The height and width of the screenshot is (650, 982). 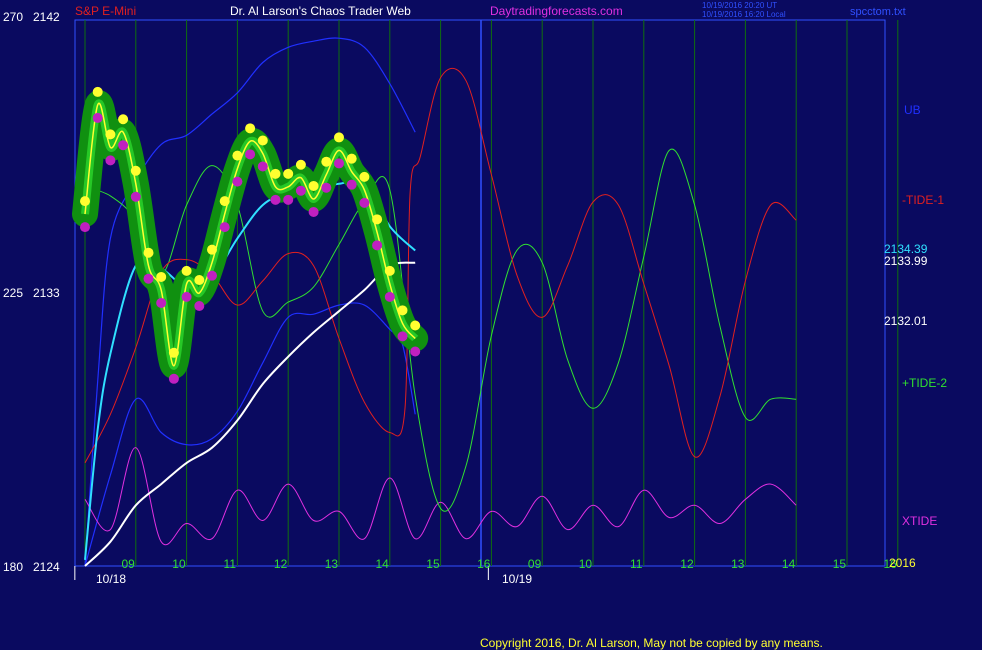 What do you see at coordinates (919, 521) in the screenshot?
I see `xtide-label: XTIDE` at bounding box center [919, 521].